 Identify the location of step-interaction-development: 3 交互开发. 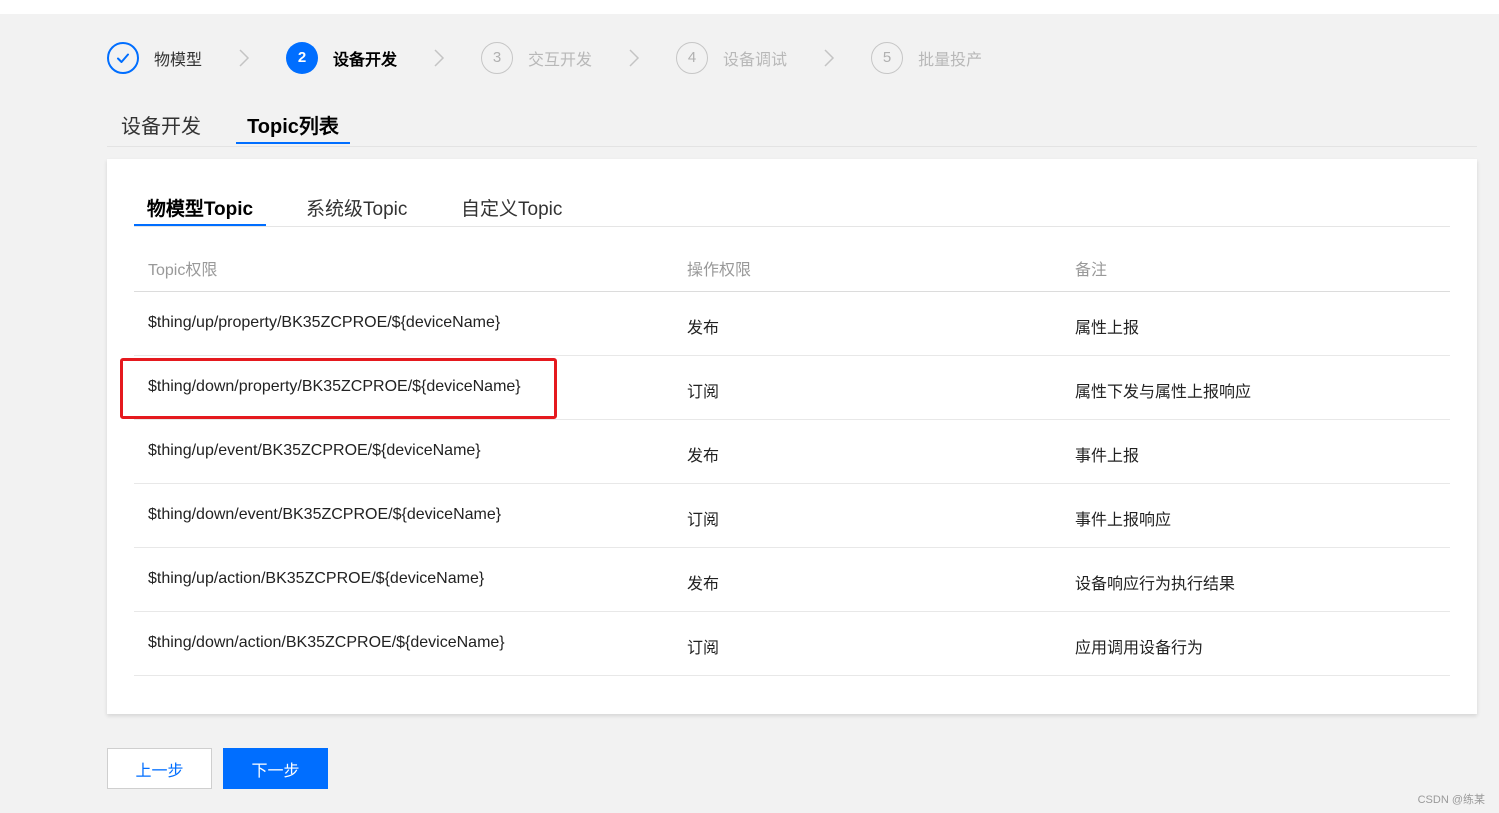
(537, 57).